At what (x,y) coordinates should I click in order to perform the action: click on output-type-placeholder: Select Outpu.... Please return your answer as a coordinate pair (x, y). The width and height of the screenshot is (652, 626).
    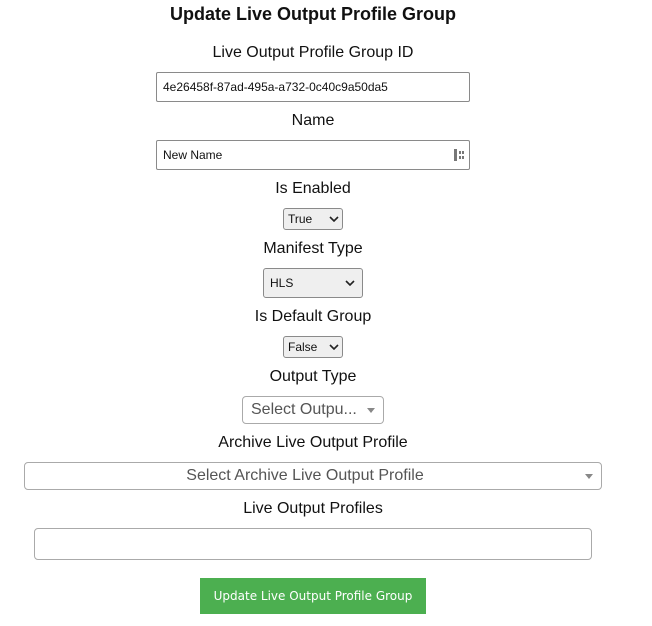
    Looking at the image, I should click on (304, 409).